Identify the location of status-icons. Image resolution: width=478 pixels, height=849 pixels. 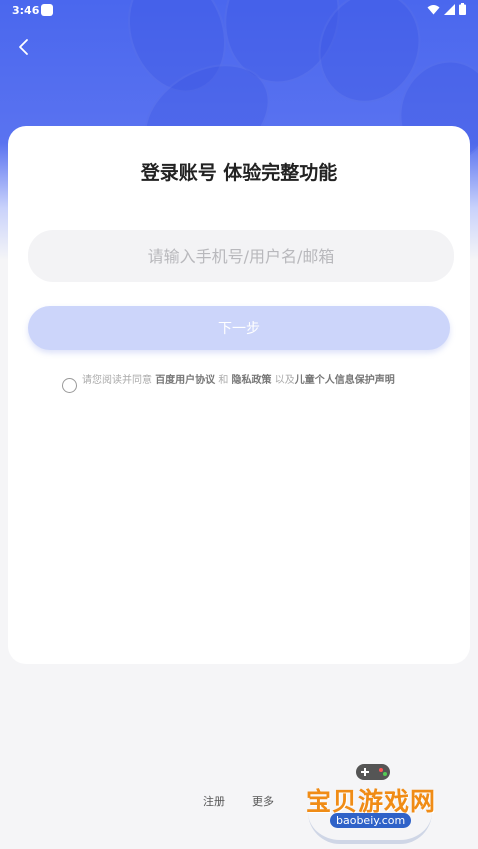
(446, 9).